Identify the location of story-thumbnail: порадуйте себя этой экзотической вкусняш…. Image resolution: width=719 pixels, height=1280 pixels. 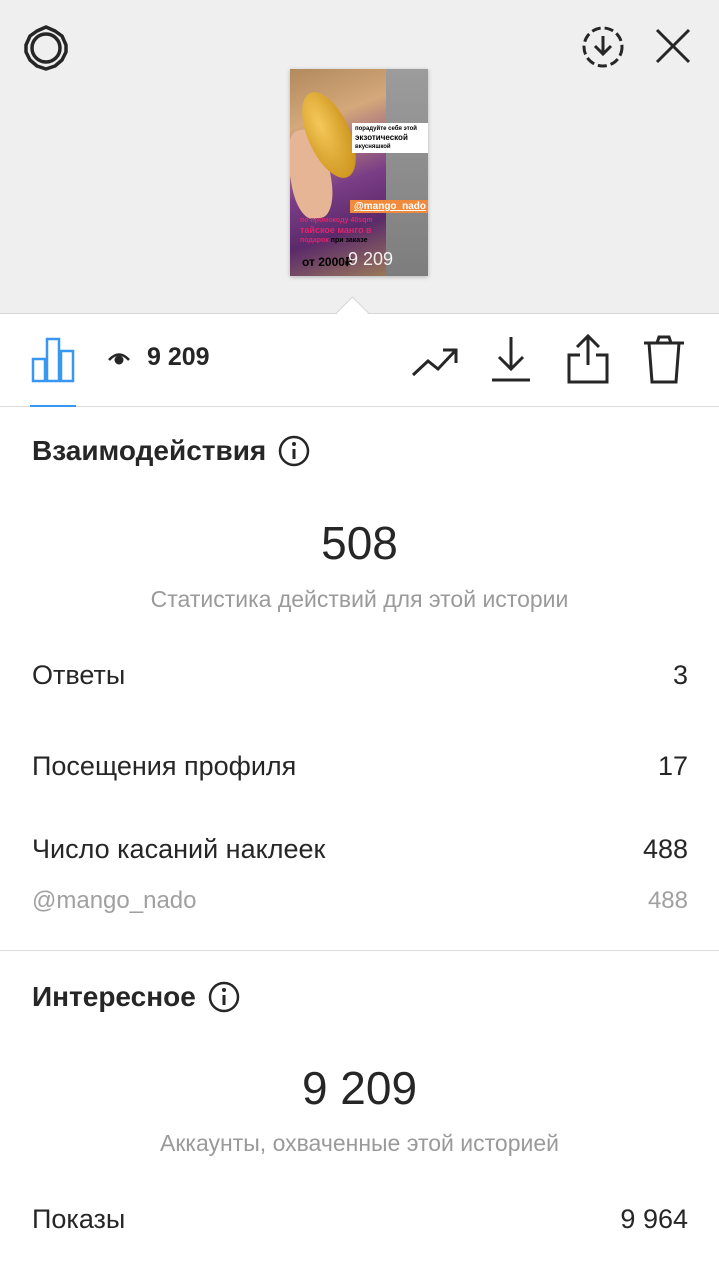
(359, 172).